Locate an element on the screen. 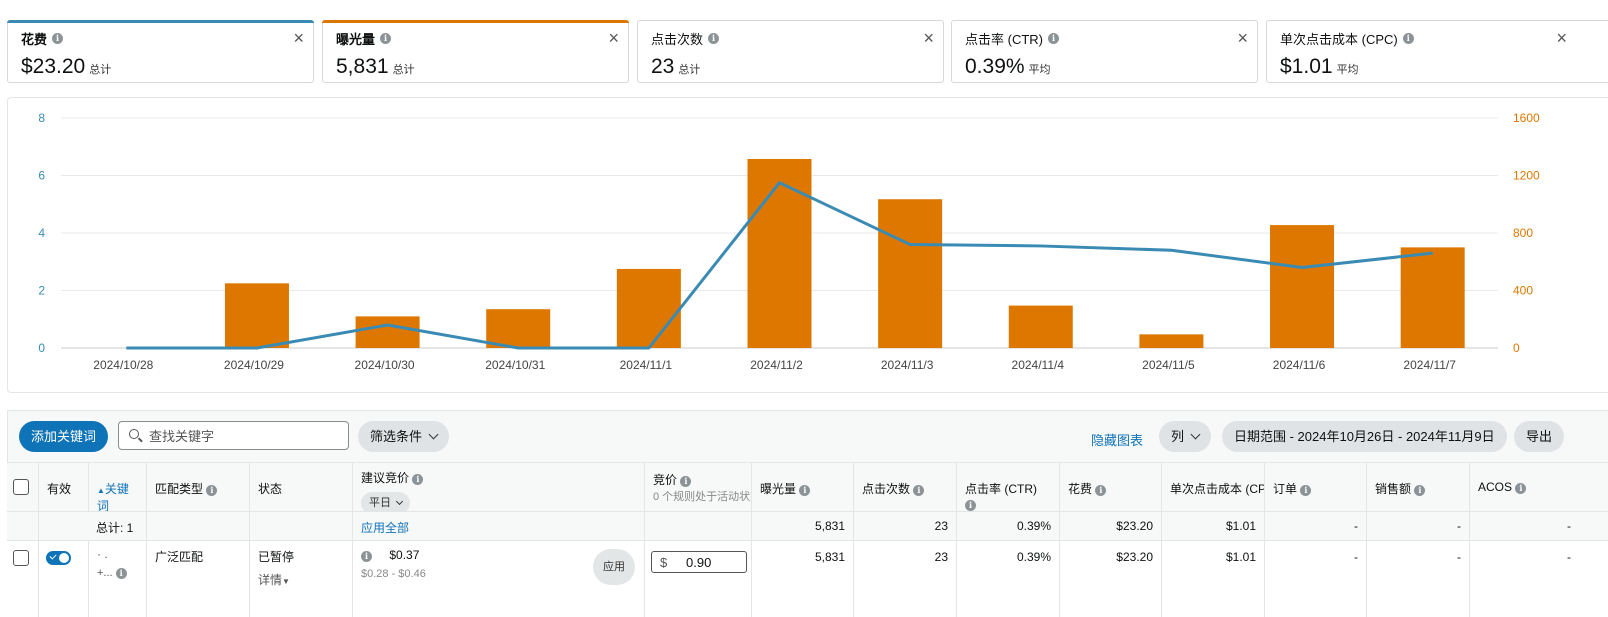 The width and height of the screenshot is (1608, 617). apply-bid-button: 应用 is located at coordinates (614, 567).